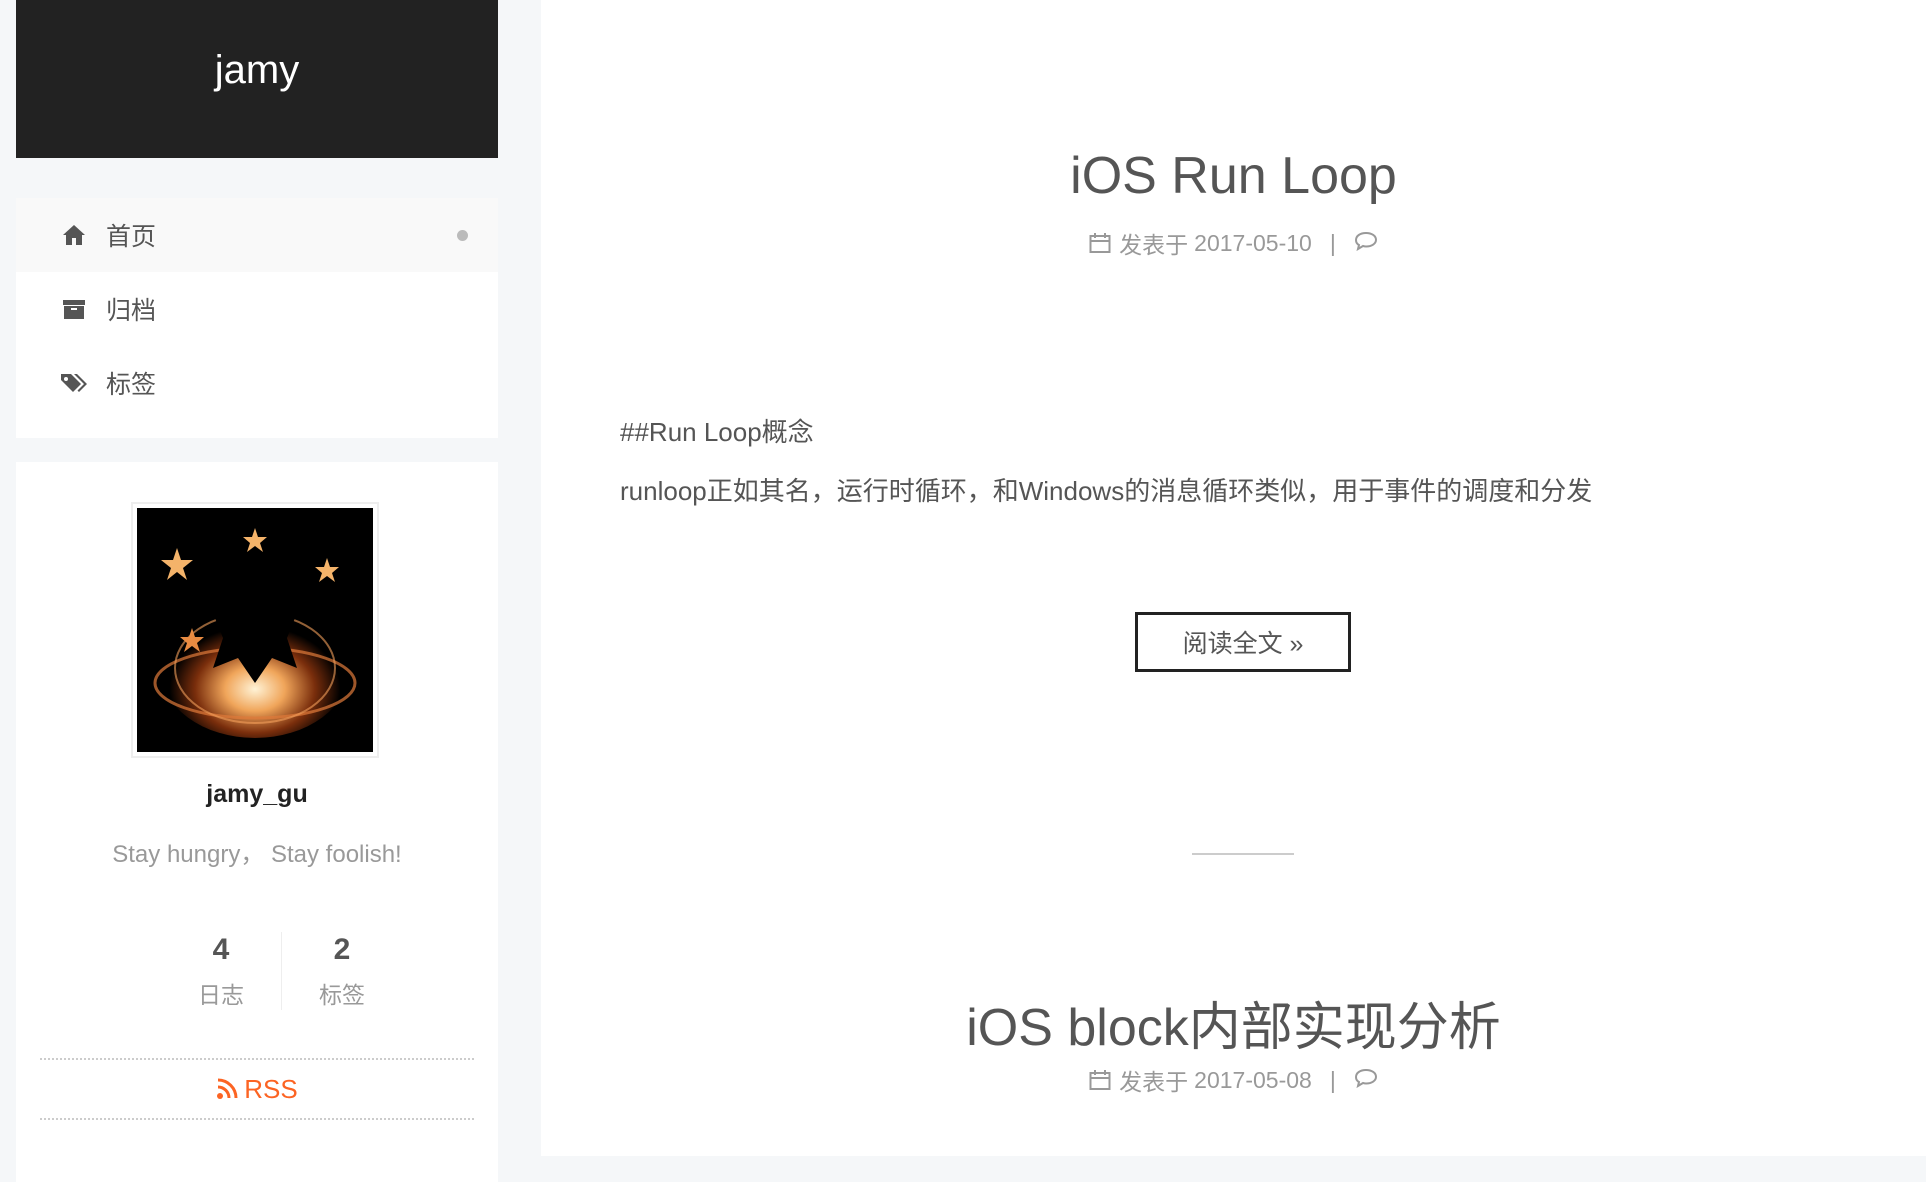 The image size is (1926, 1182). I want to click on stat-tags: 2 标签, so click(341, 971).